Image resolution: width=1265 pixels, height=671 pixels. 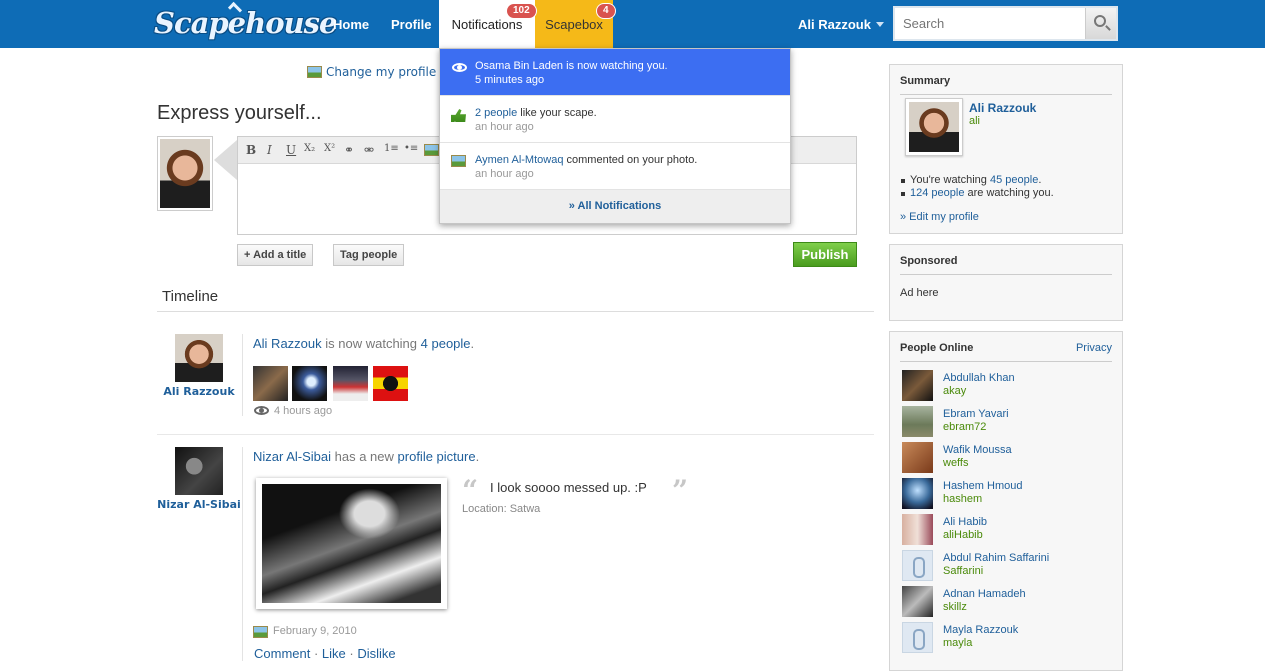 I want to click on person-name: Hashem Hmoud, so click(x=982, y=486).